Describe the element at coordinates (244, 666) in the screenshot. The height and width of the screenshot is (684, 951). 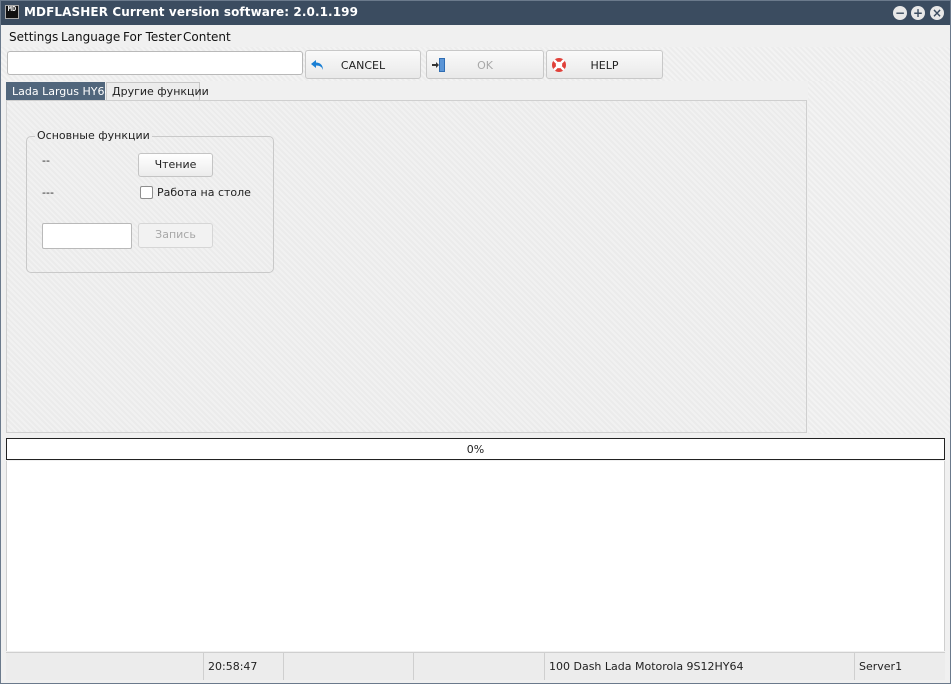
I see `status-time: 20:58:47` at that location.